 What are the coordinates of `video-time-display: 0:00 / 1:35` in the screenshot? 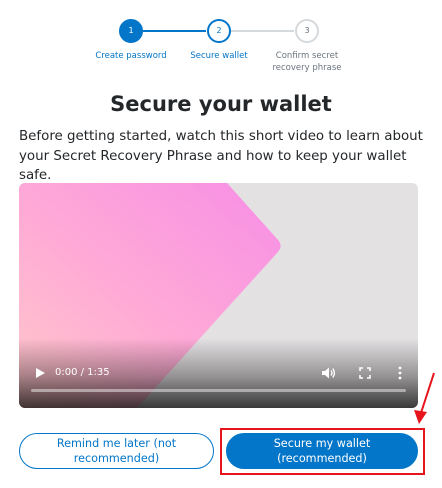 It's located at (82, 372).